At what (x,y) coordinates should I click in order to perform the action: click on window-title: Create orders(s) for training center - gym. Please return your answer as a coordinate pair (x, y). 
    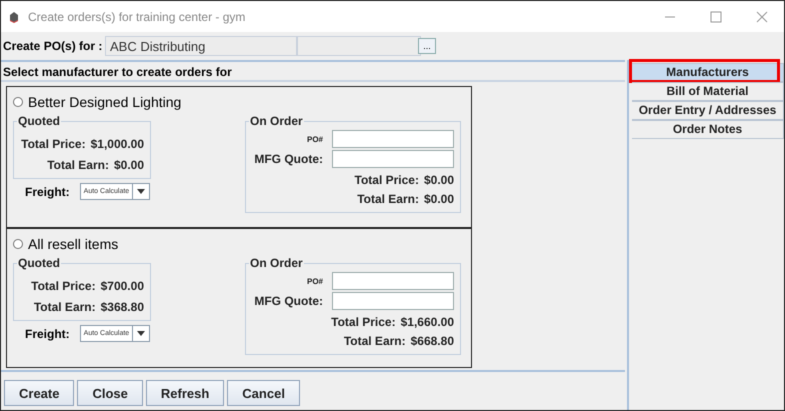
    Looking at the image, I should click on (137, 17).